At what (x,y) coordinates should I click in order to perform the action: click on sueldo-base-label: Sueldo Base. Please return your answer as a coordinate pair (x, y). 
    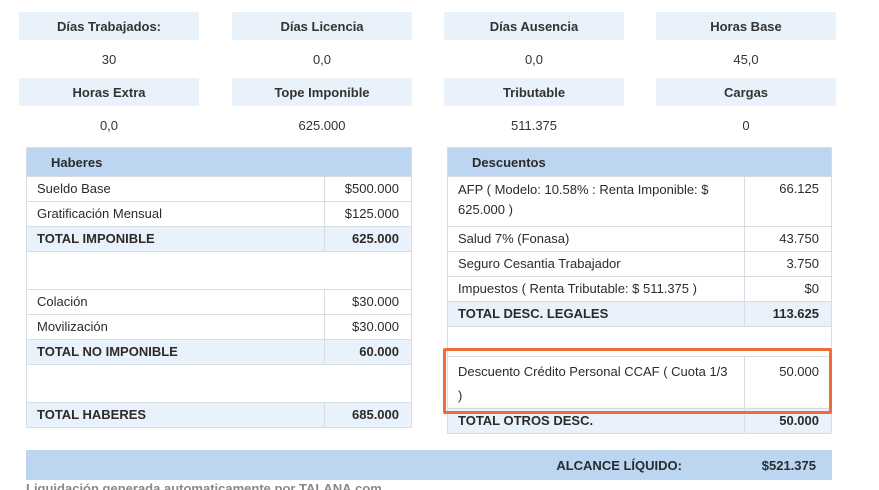
    Looking at the image, I should click on (176, 189).